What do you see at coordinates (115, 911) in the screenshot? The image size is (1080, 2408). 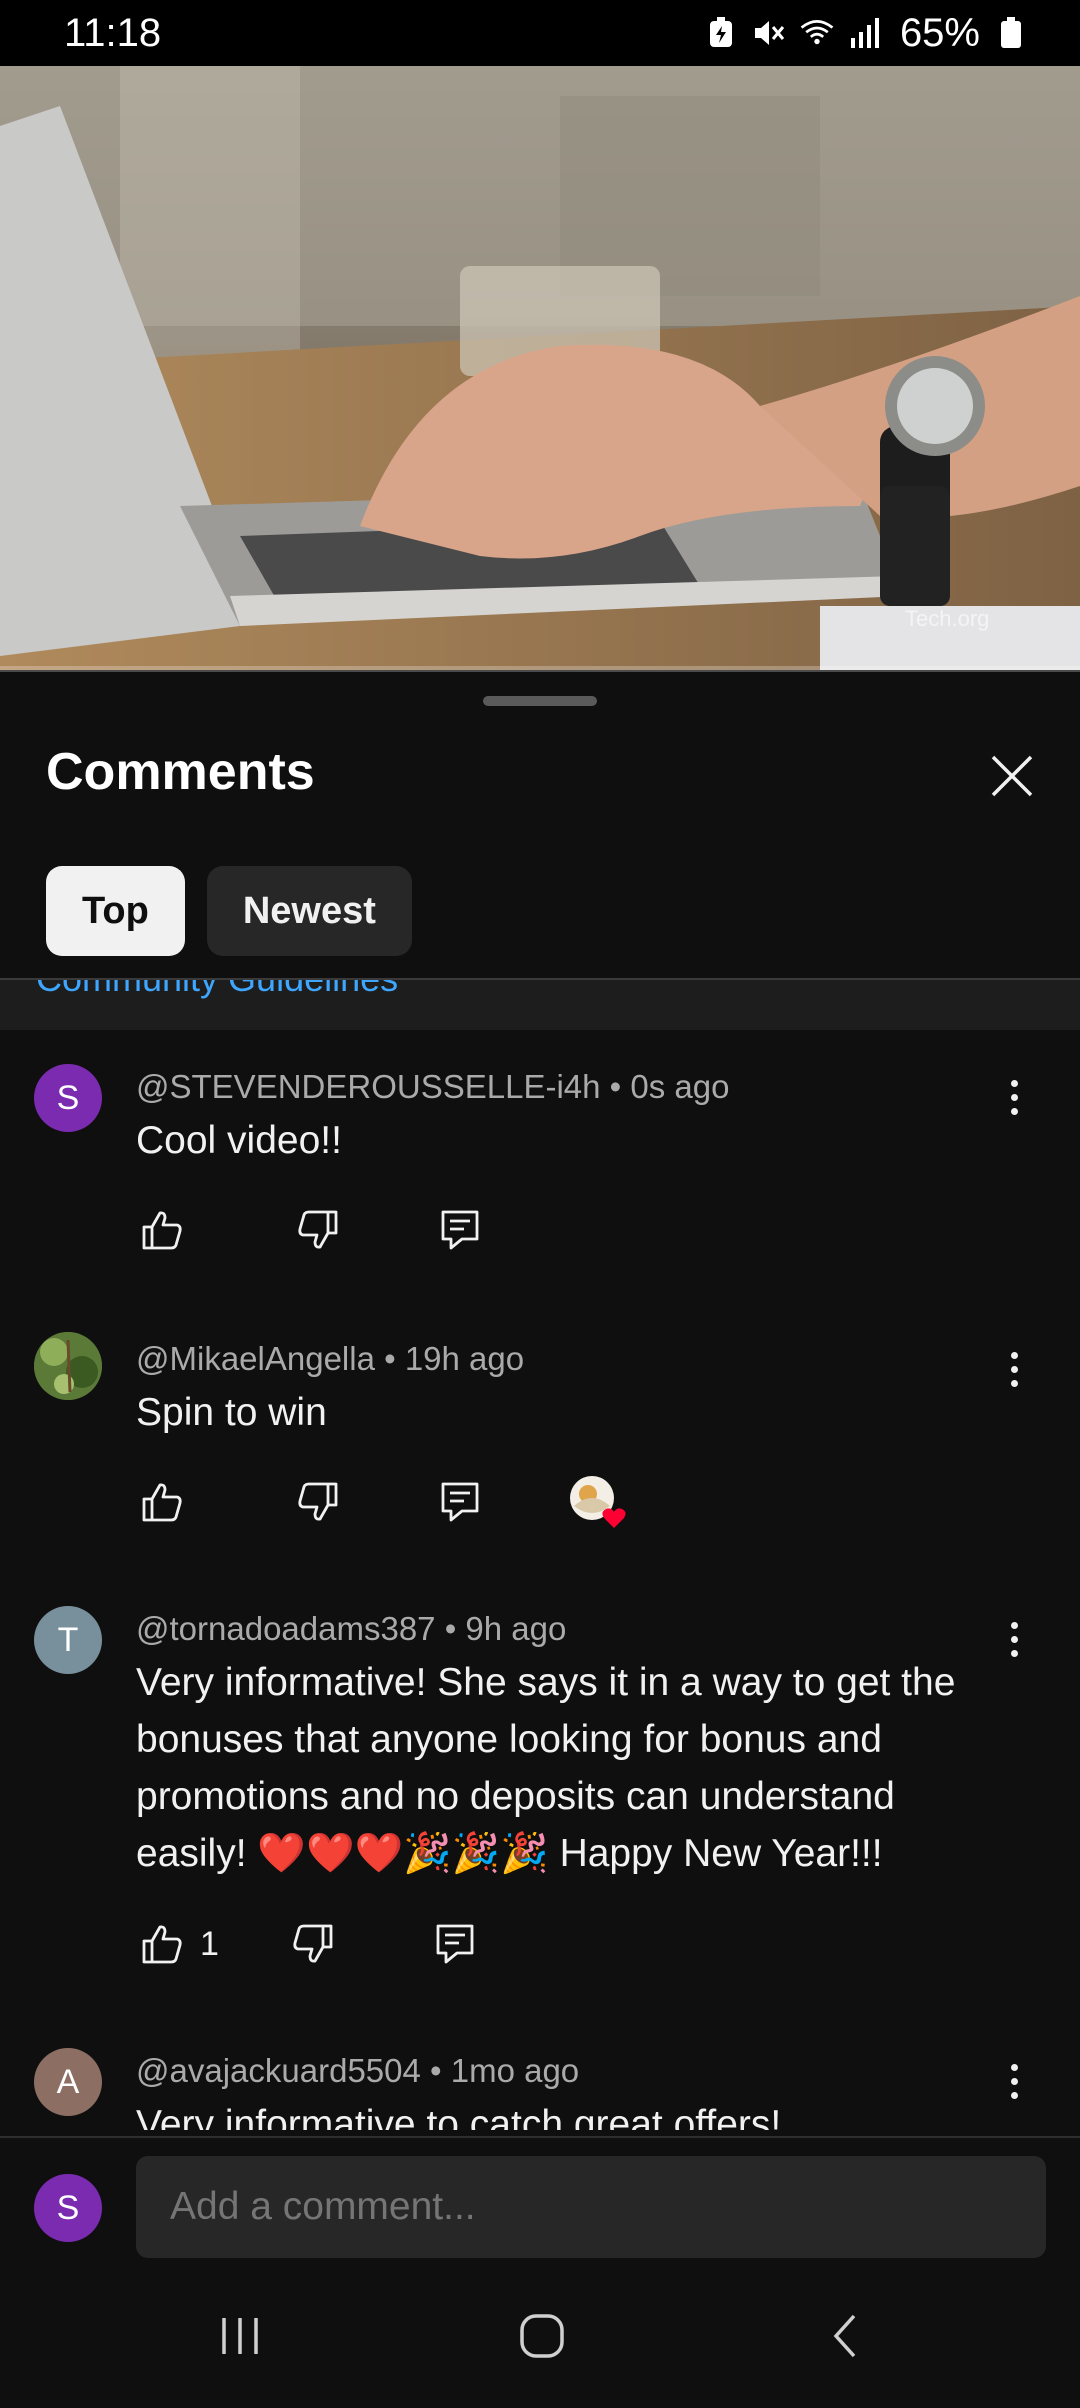 I see `chip-top: Top` at bounding box center [115, 911].